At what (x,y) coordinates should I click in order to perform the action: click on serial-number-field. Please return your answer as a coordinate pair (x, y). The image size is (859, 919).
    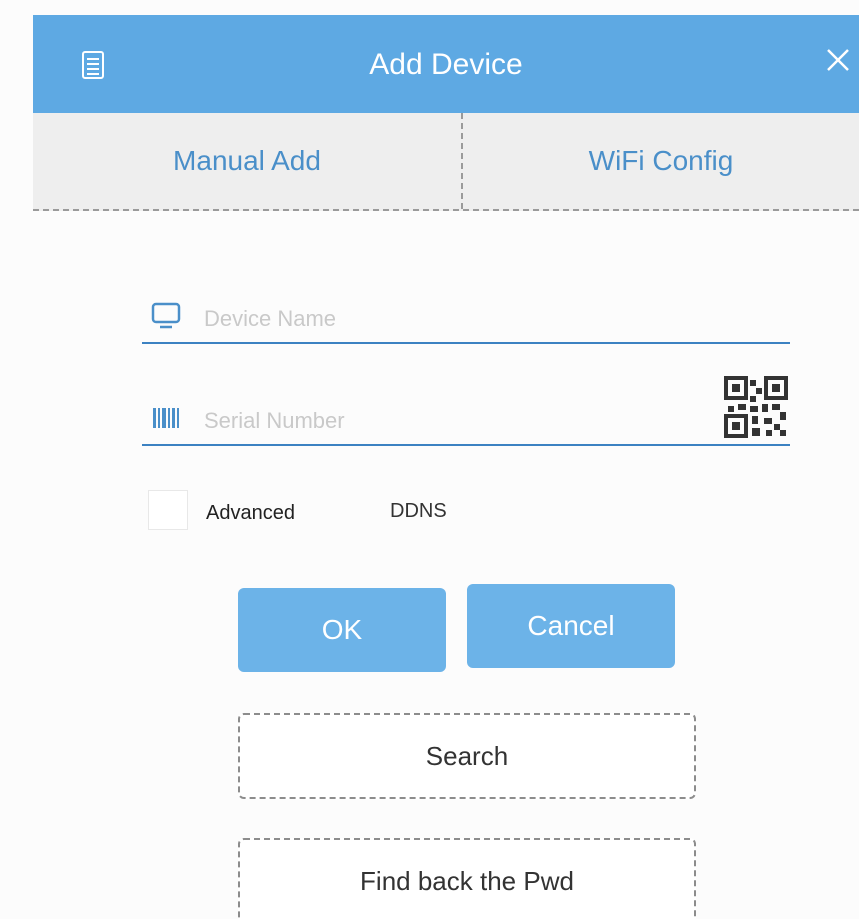
    Looking at the image, I should click on (466, 422).